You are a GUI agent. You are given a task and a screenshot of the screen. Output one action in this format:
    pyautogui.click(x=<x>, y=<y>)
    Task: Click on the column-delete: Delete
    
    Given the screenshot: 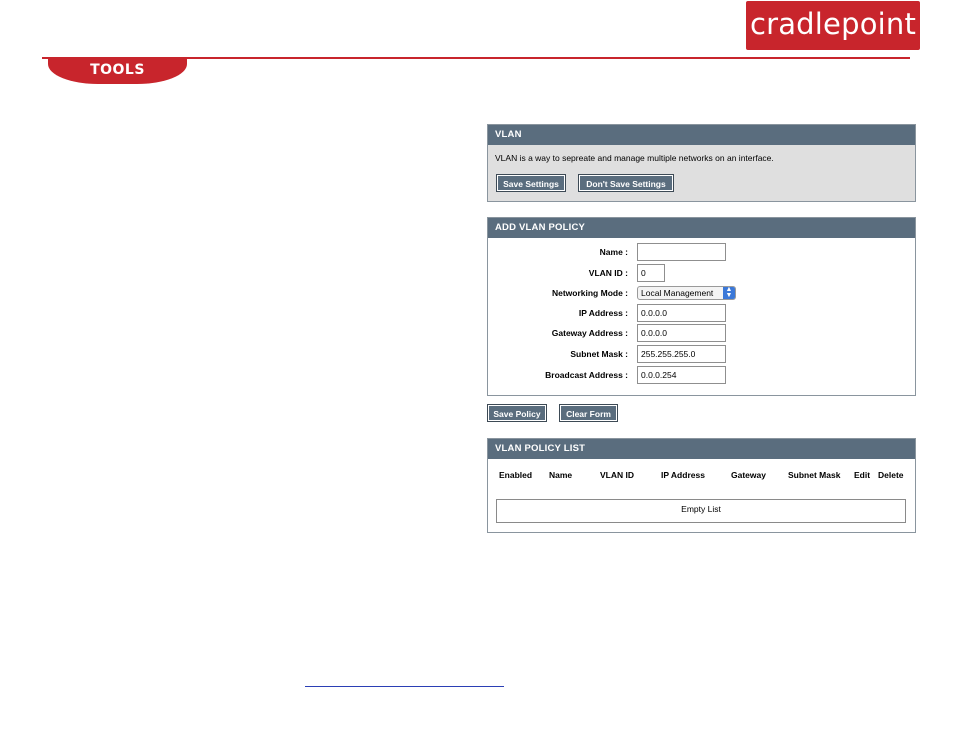 What is the action you would take?
    pyautogui.click(x=891, y=475)
    